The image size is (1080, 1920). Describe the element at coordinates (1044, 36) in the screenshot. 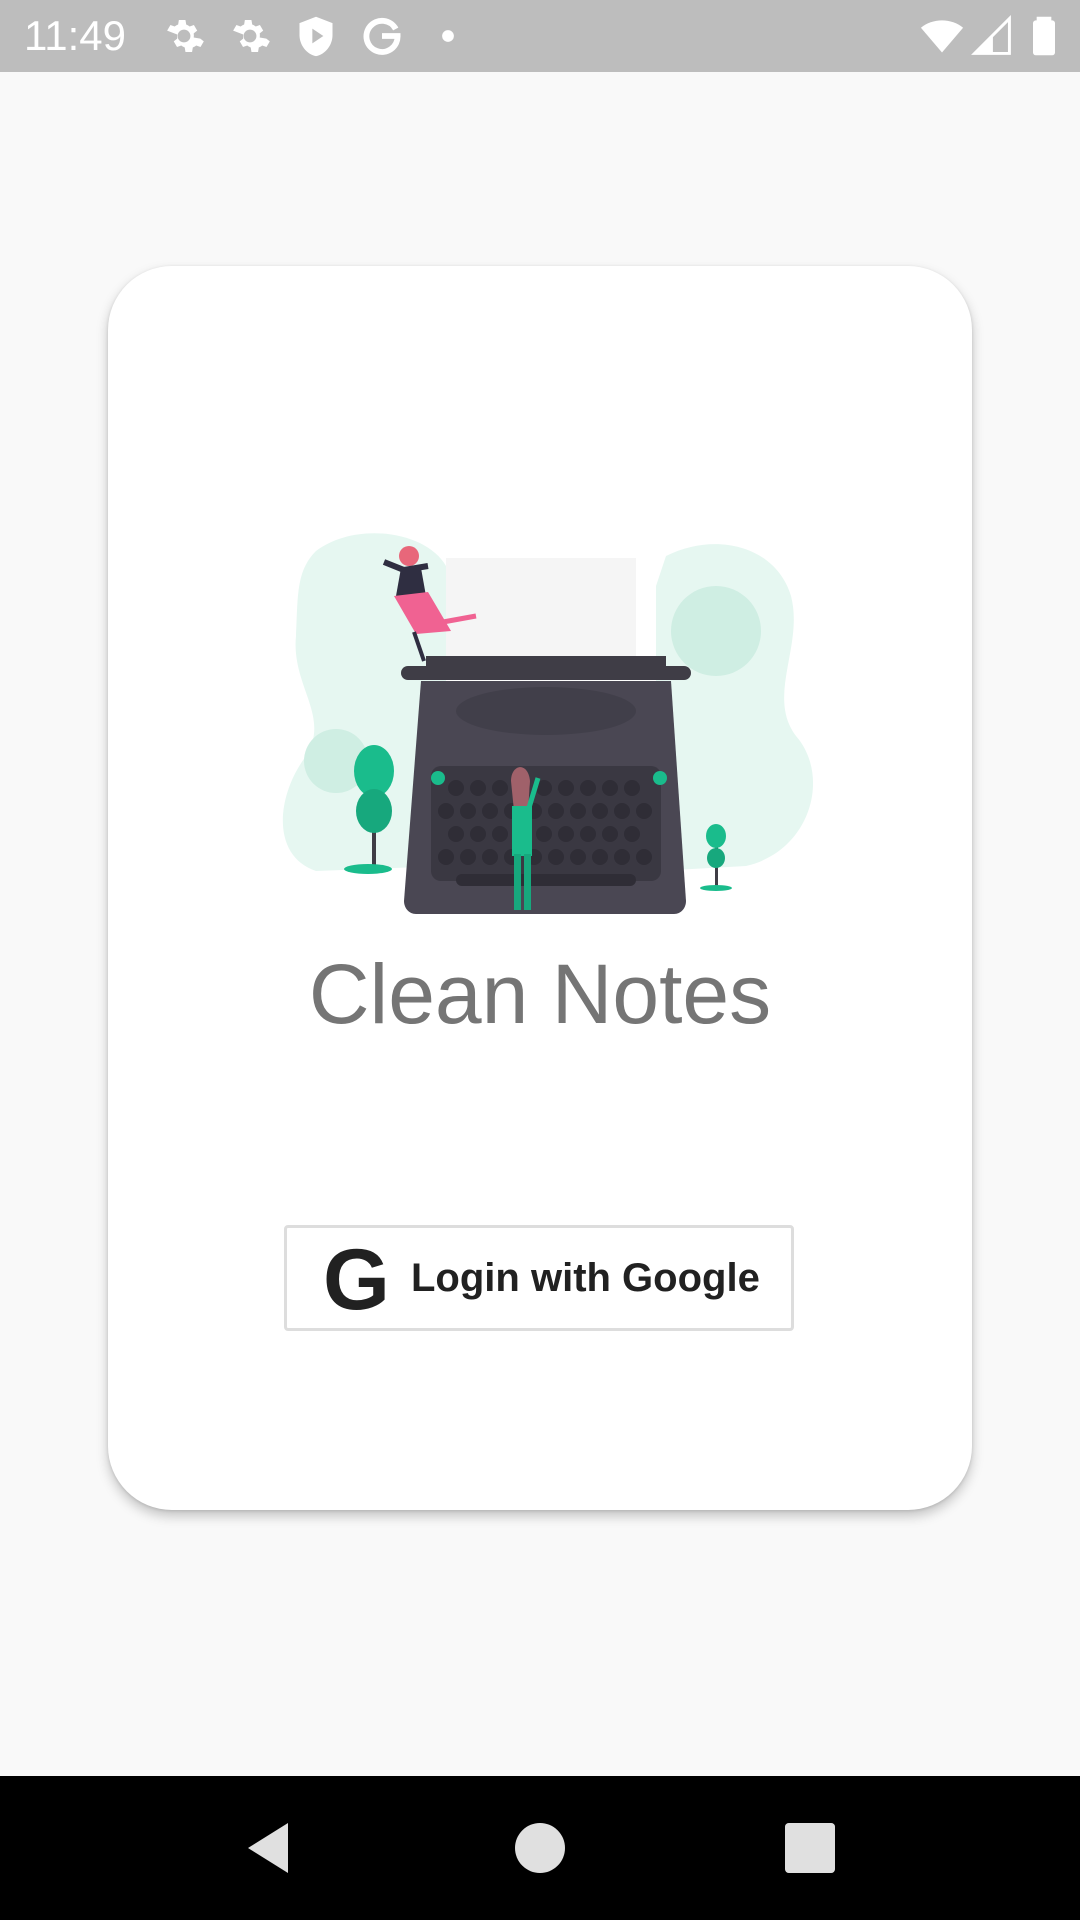

I see `battery-icon` at that location.